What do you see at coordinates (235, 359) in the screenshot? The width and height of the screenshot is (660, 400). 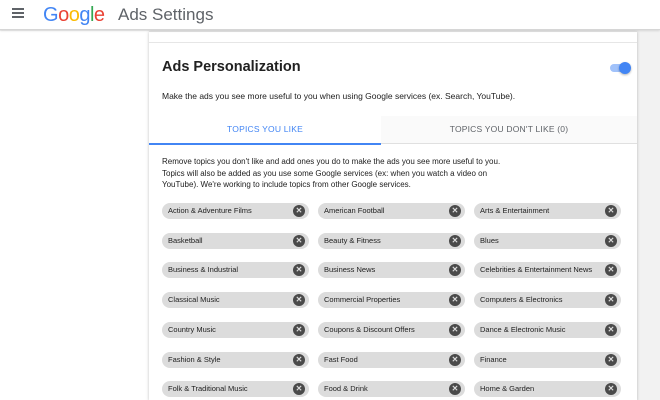 I see `topic-chip: Fashion & Style ✕` at bounding box center [235, 359].